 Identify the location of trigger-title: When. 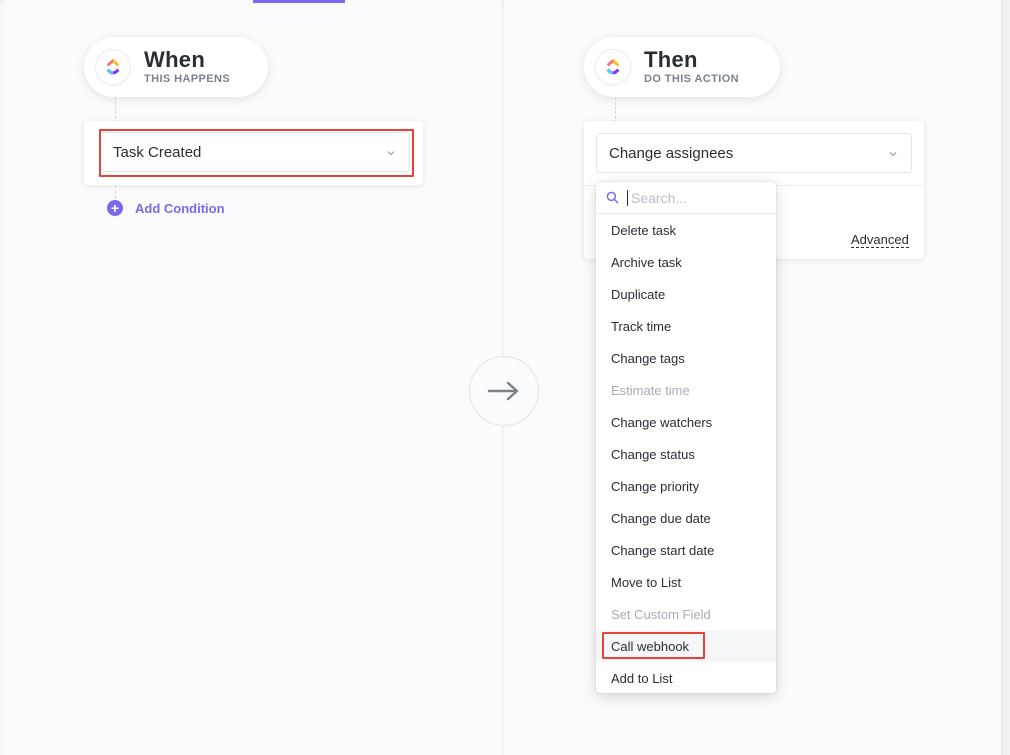
(175, 59).